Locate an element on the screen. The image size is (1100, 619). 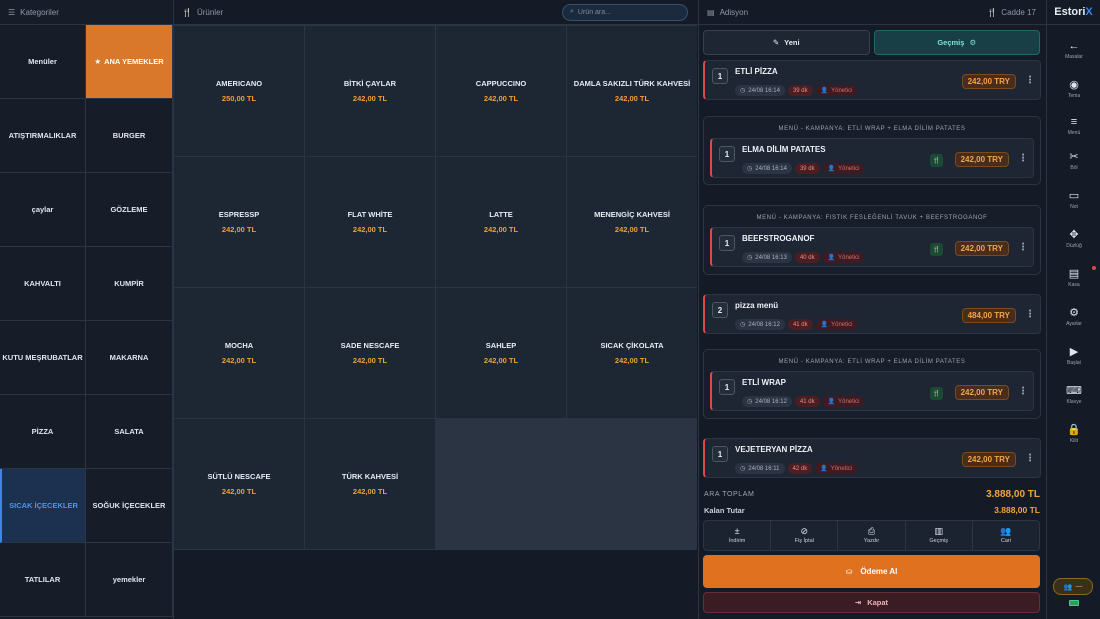
sidebar-item: ✂ Böl is located at coordinates (1073, 162).